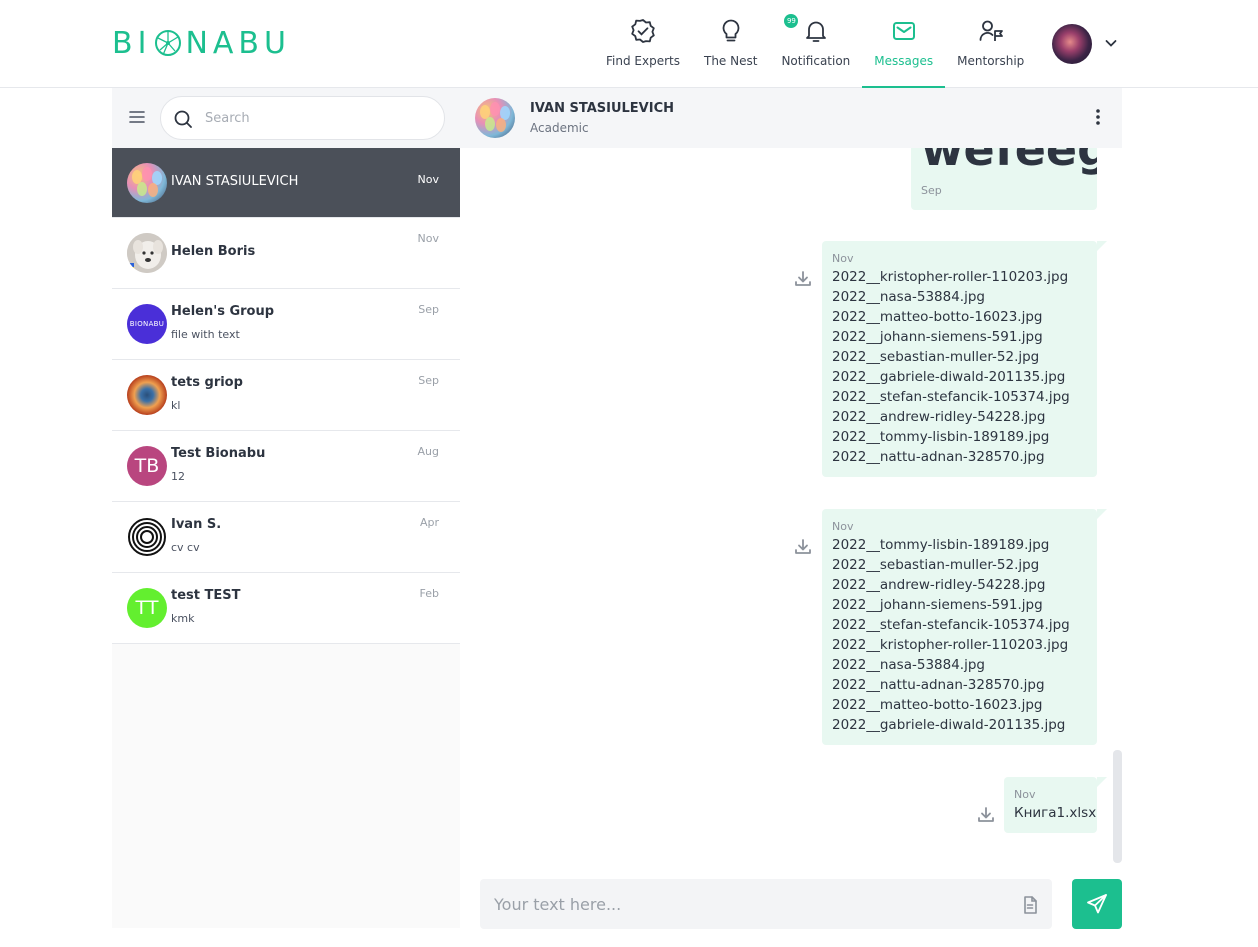  Describe the element at coordinates (903, 31) in the screenshot. I see `envelope-icon` at that location.